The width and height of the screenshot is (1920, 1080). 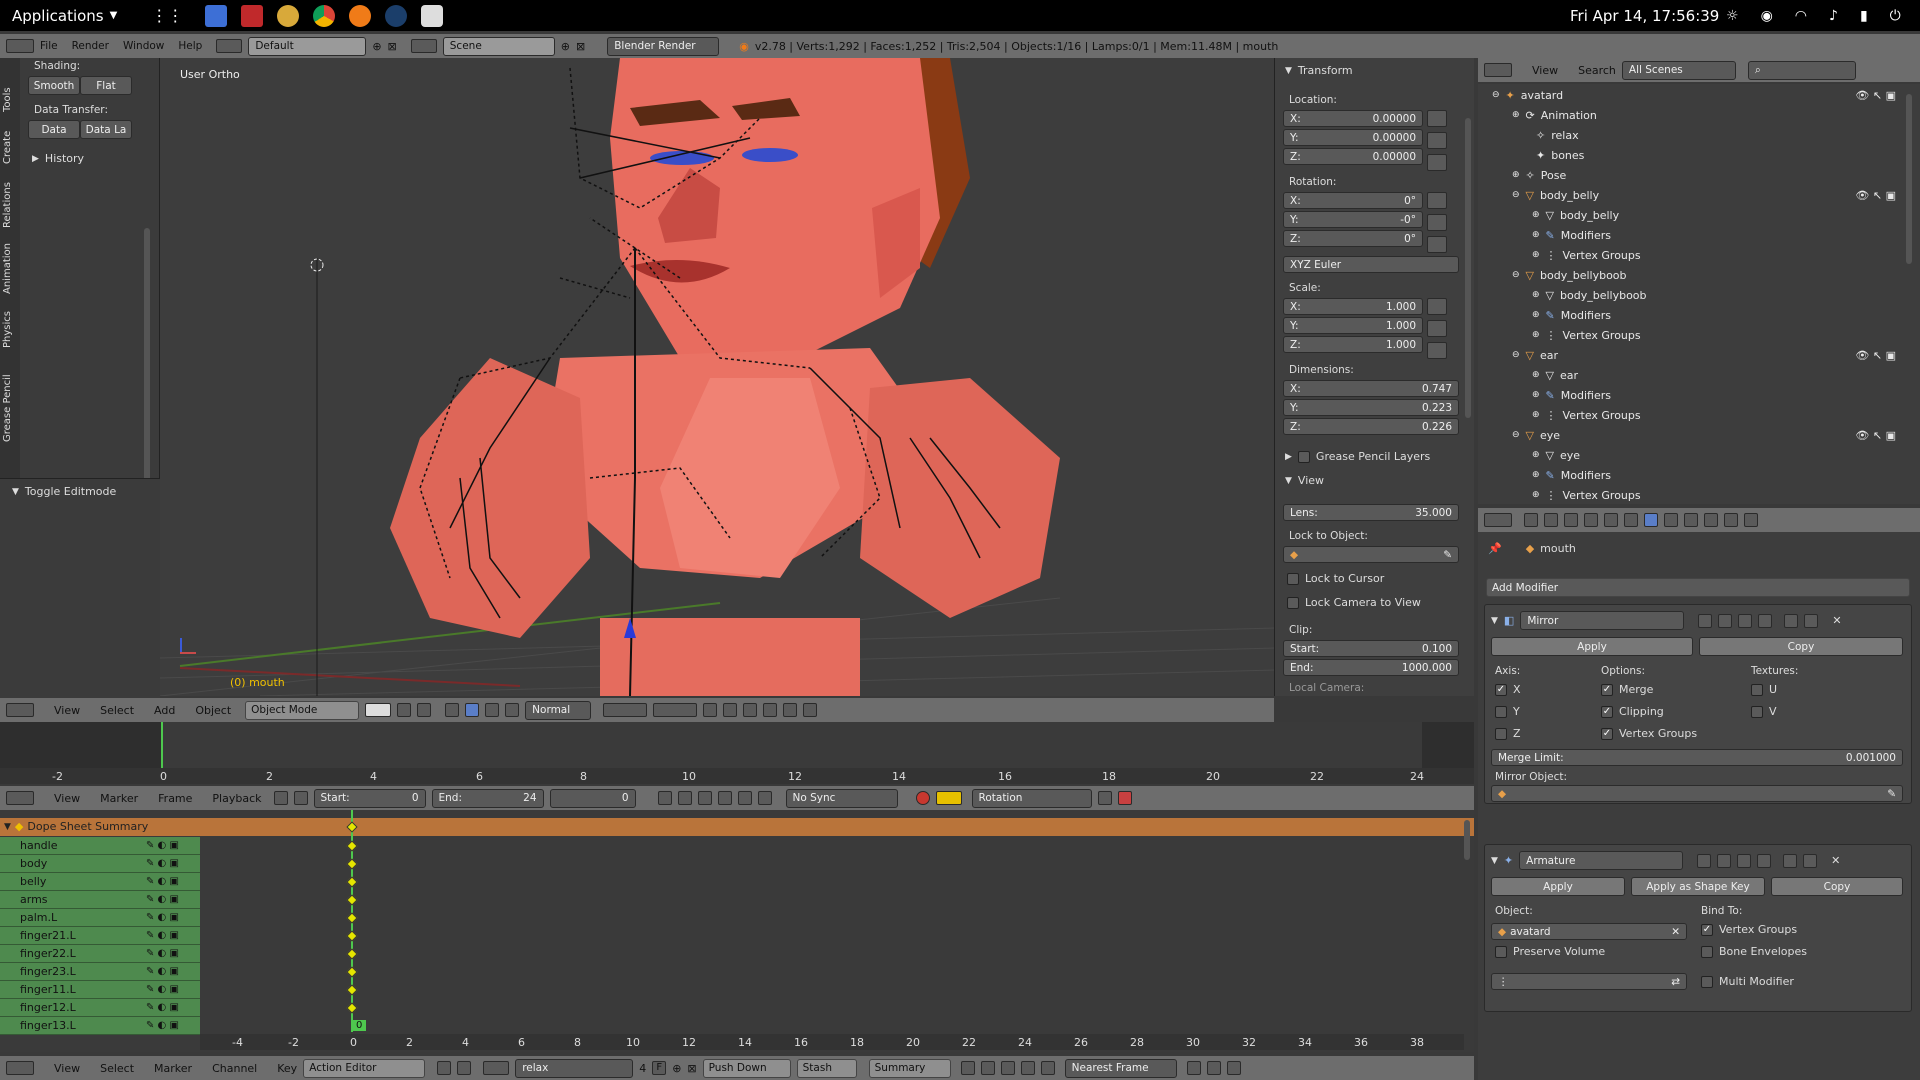 I want to click on move-down-icon, so click(x=1811, y=620).